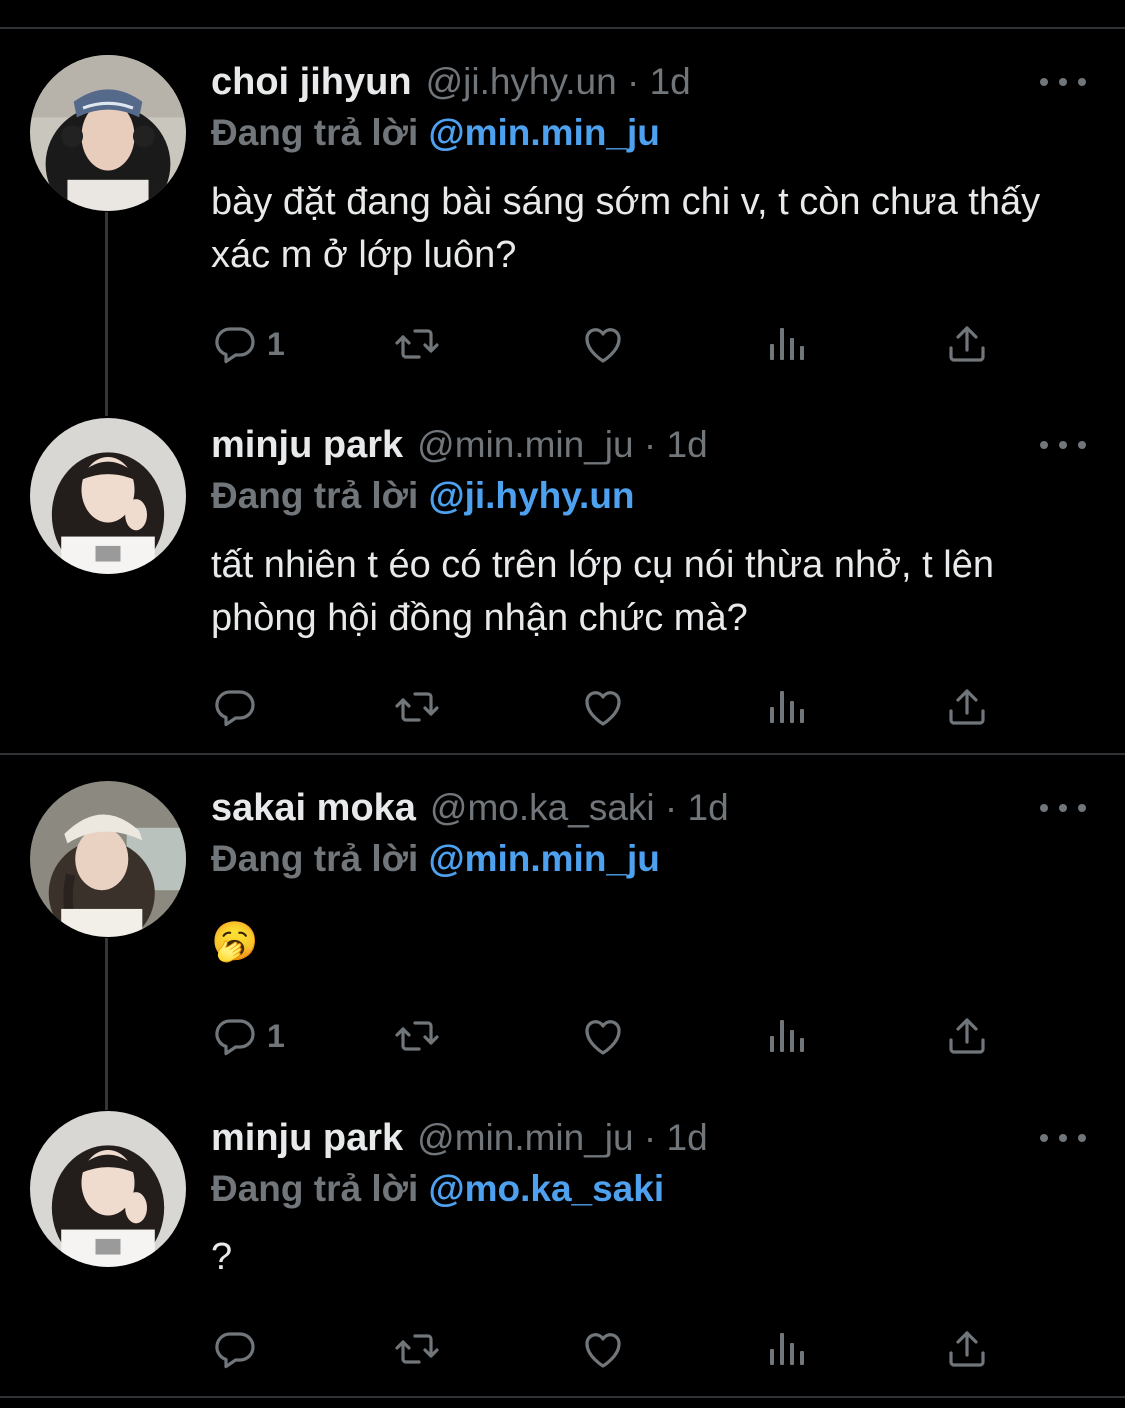 The image size is (1125, 1408). Describe the element at coordinates (558, 82) in the screenshot. I see `handle-time: @ji.hyhy.un · 1d` at that location.